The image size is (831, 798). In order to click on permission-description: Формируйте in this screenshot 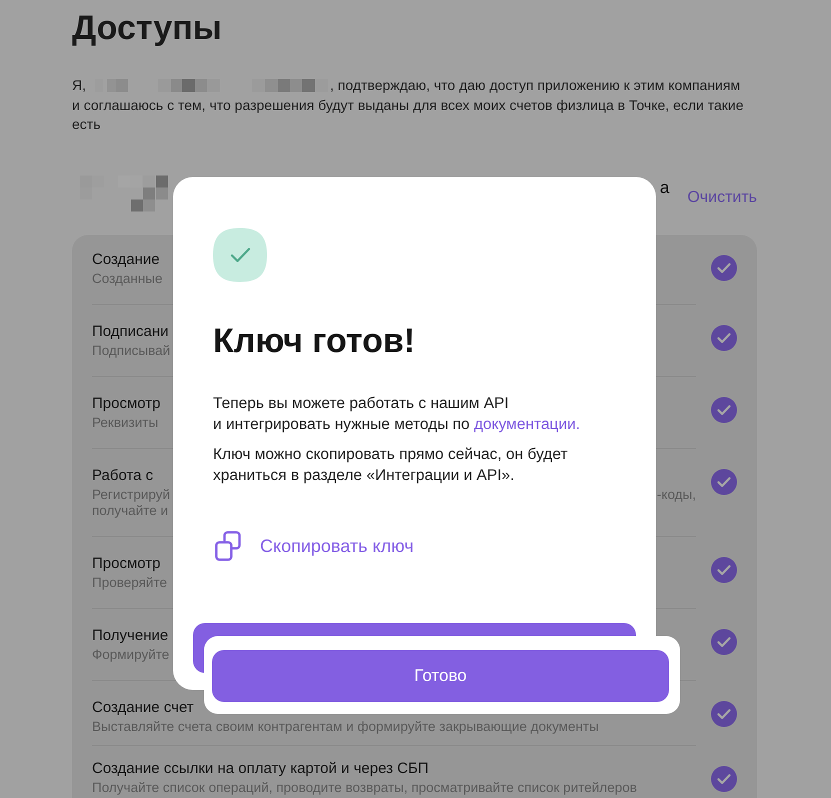, I will do `click(131, 654)`.